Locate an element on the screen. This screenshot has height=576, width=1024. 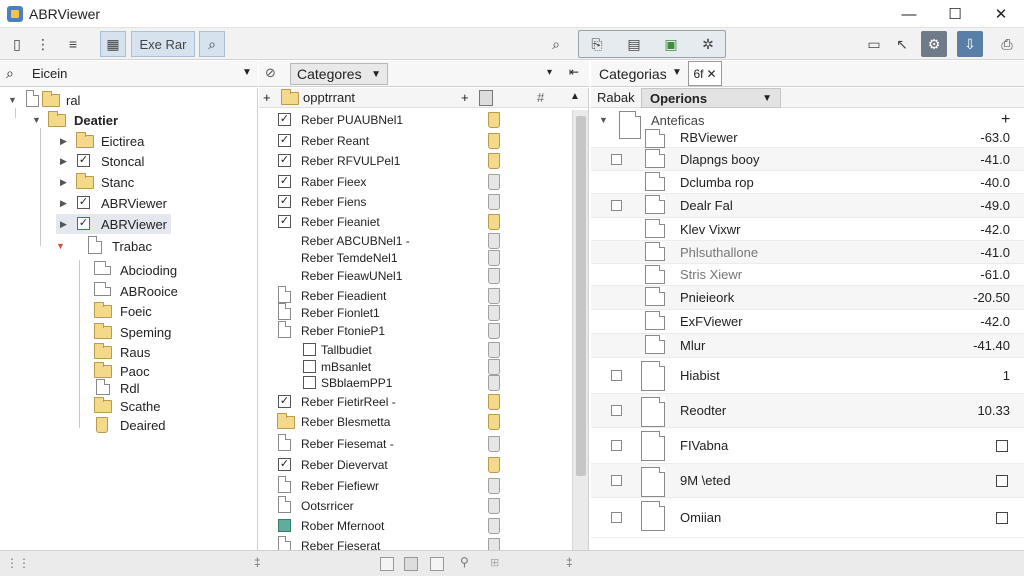
list-item: Reber FieawUNel1 is located at coordinates (423, 276).